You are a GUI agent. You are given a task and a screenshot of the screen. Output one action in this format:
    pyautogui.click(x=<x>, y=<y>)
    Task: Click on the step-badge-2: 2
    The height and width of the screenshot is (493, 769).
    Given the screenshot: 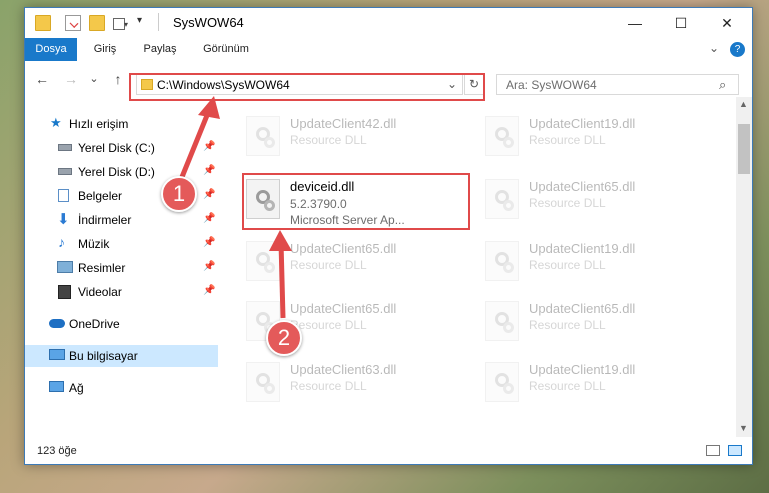 What is the action you would take?
    pyautogui.click(x=284, y=338)
    